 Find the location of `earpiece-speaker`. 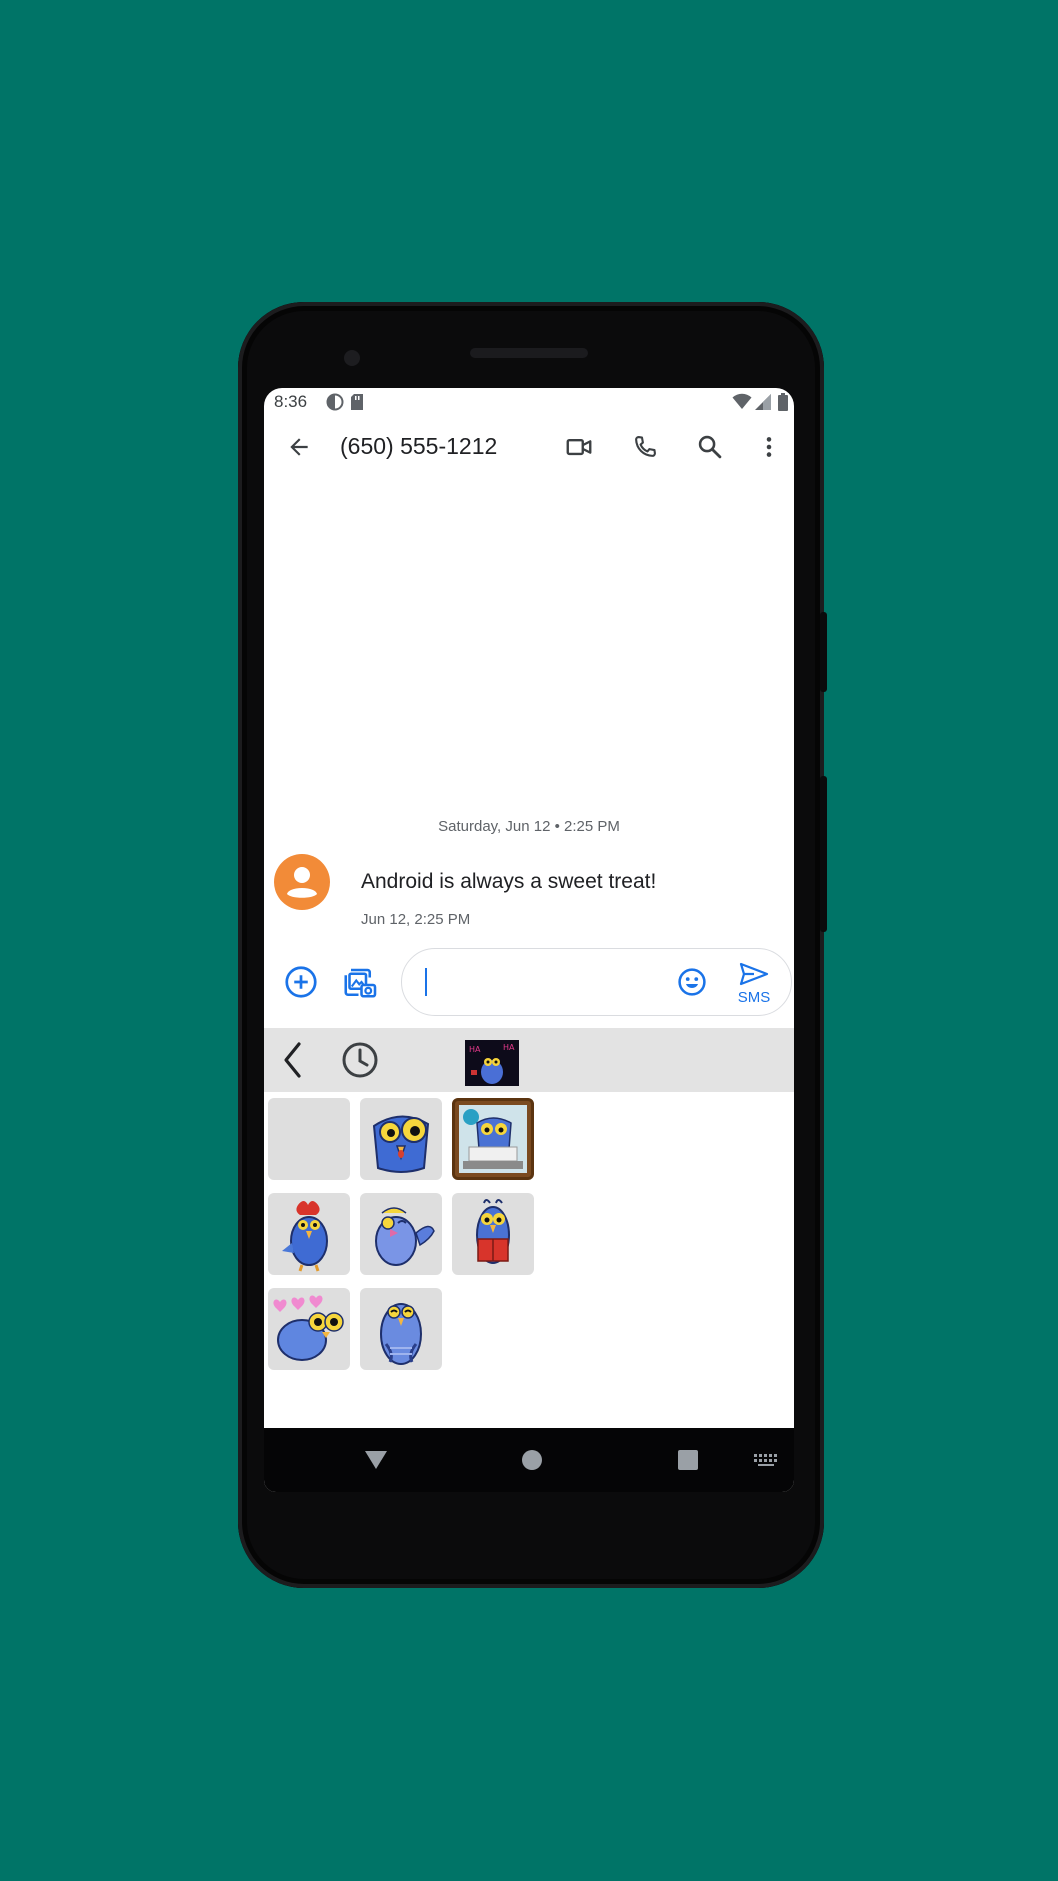

earpiece-speaker is located at coordinates (529, 353).